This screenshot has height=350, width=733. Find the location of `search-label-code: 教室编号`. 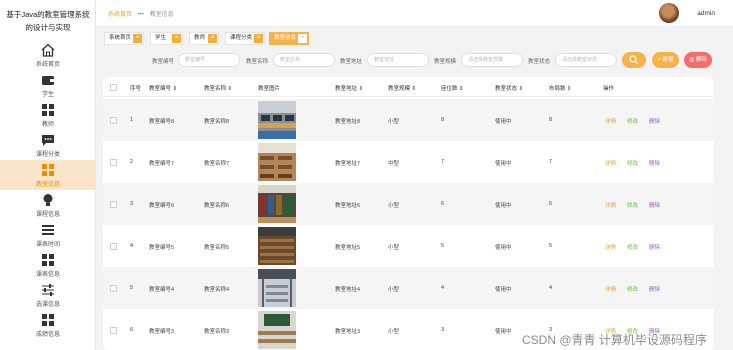

search-label-code: 教室编号 is located at coordinates (163, 62).